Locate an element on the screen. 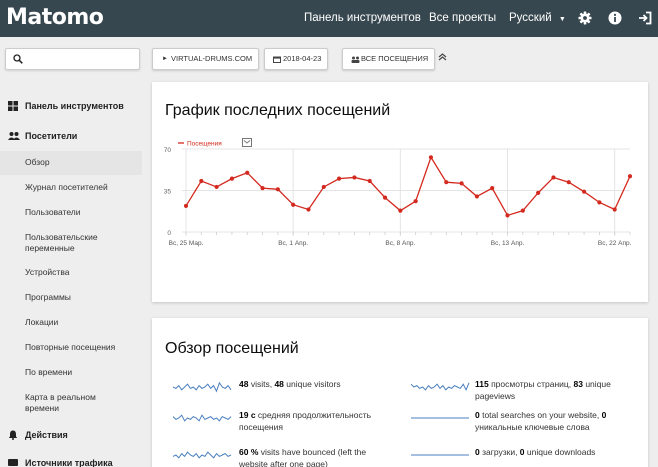 The width and height of the screenshot is (658, 467). gear-icon is located at coordinates (585, 18).